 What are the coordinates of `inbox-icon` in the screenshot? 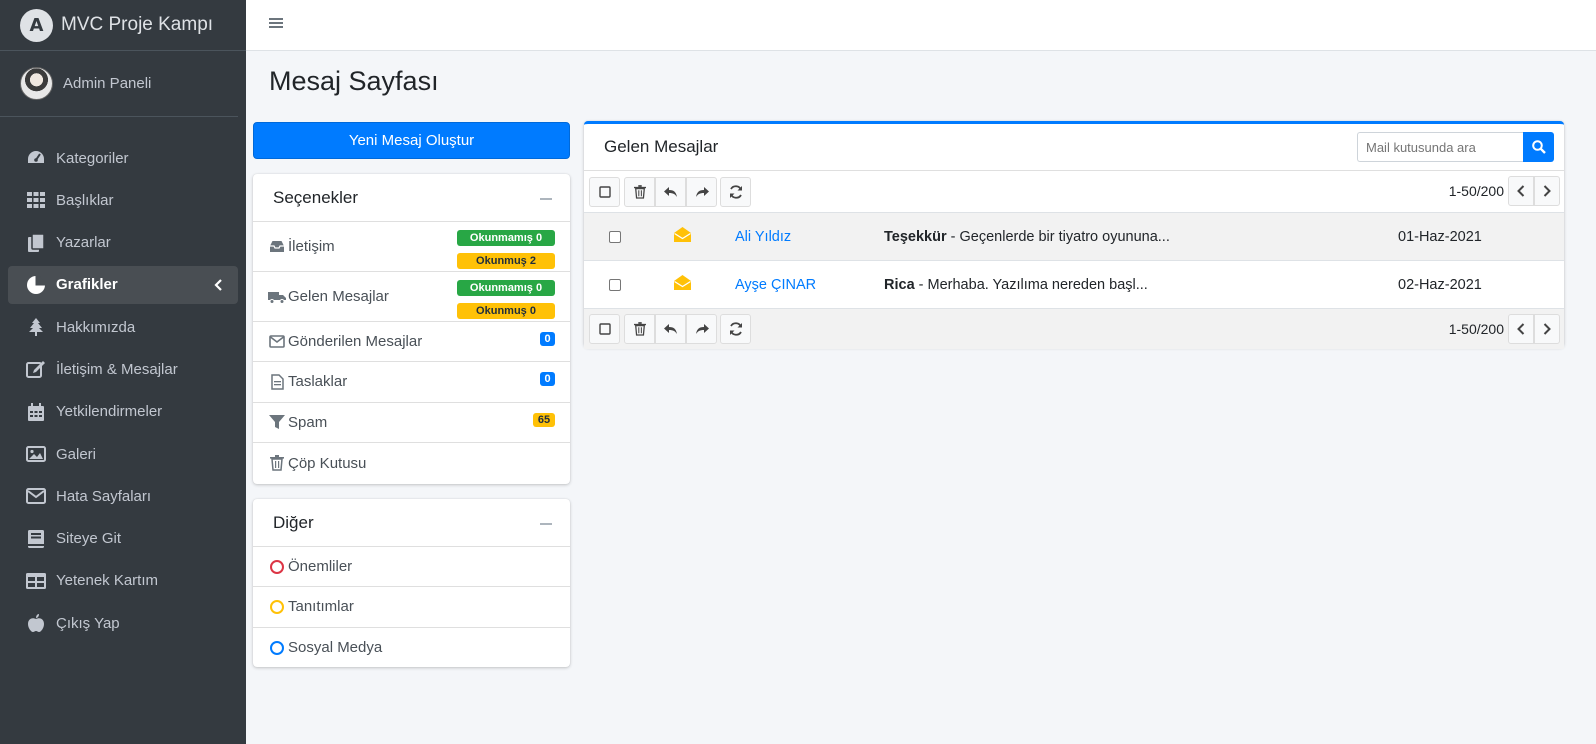 It's located at (277, 247).